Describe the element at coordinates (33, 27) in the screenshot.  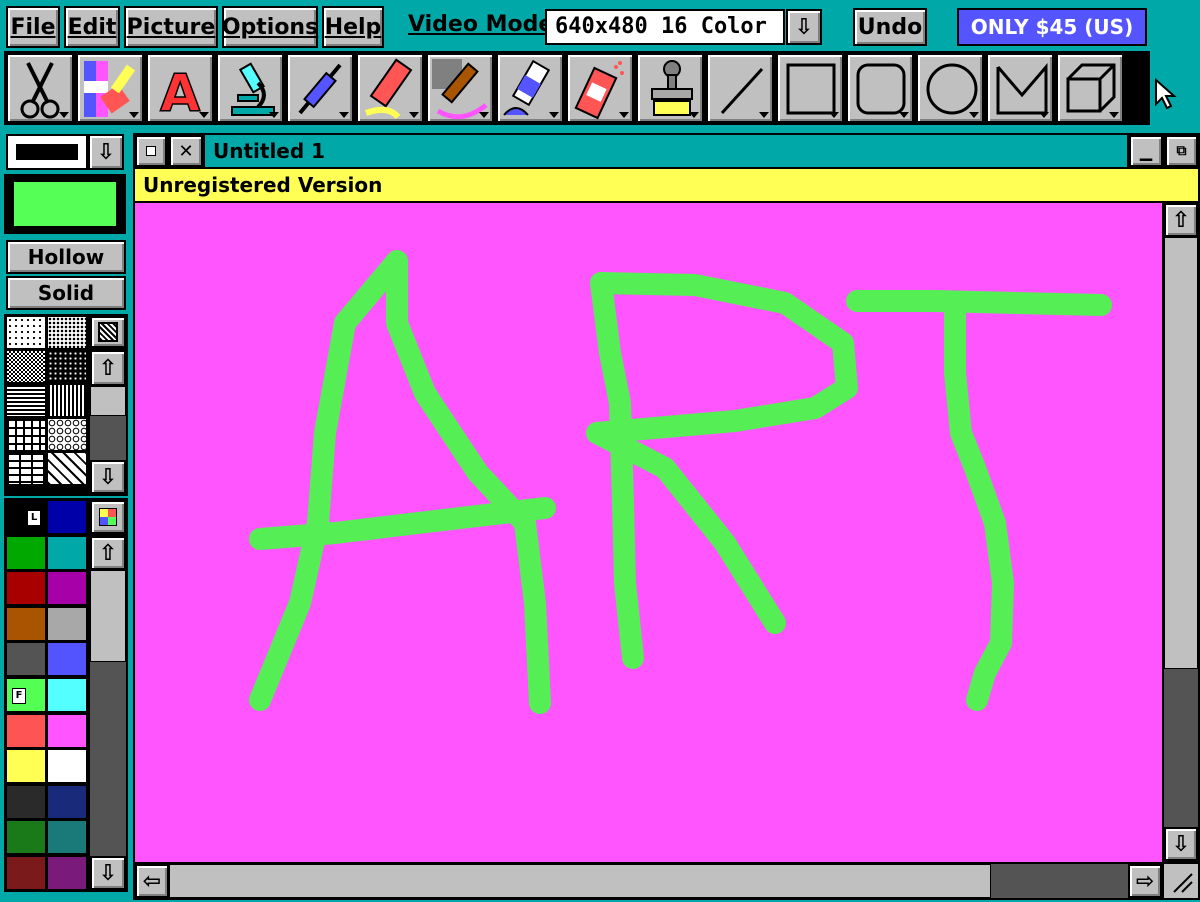
I see `menu-file: File` at that location.